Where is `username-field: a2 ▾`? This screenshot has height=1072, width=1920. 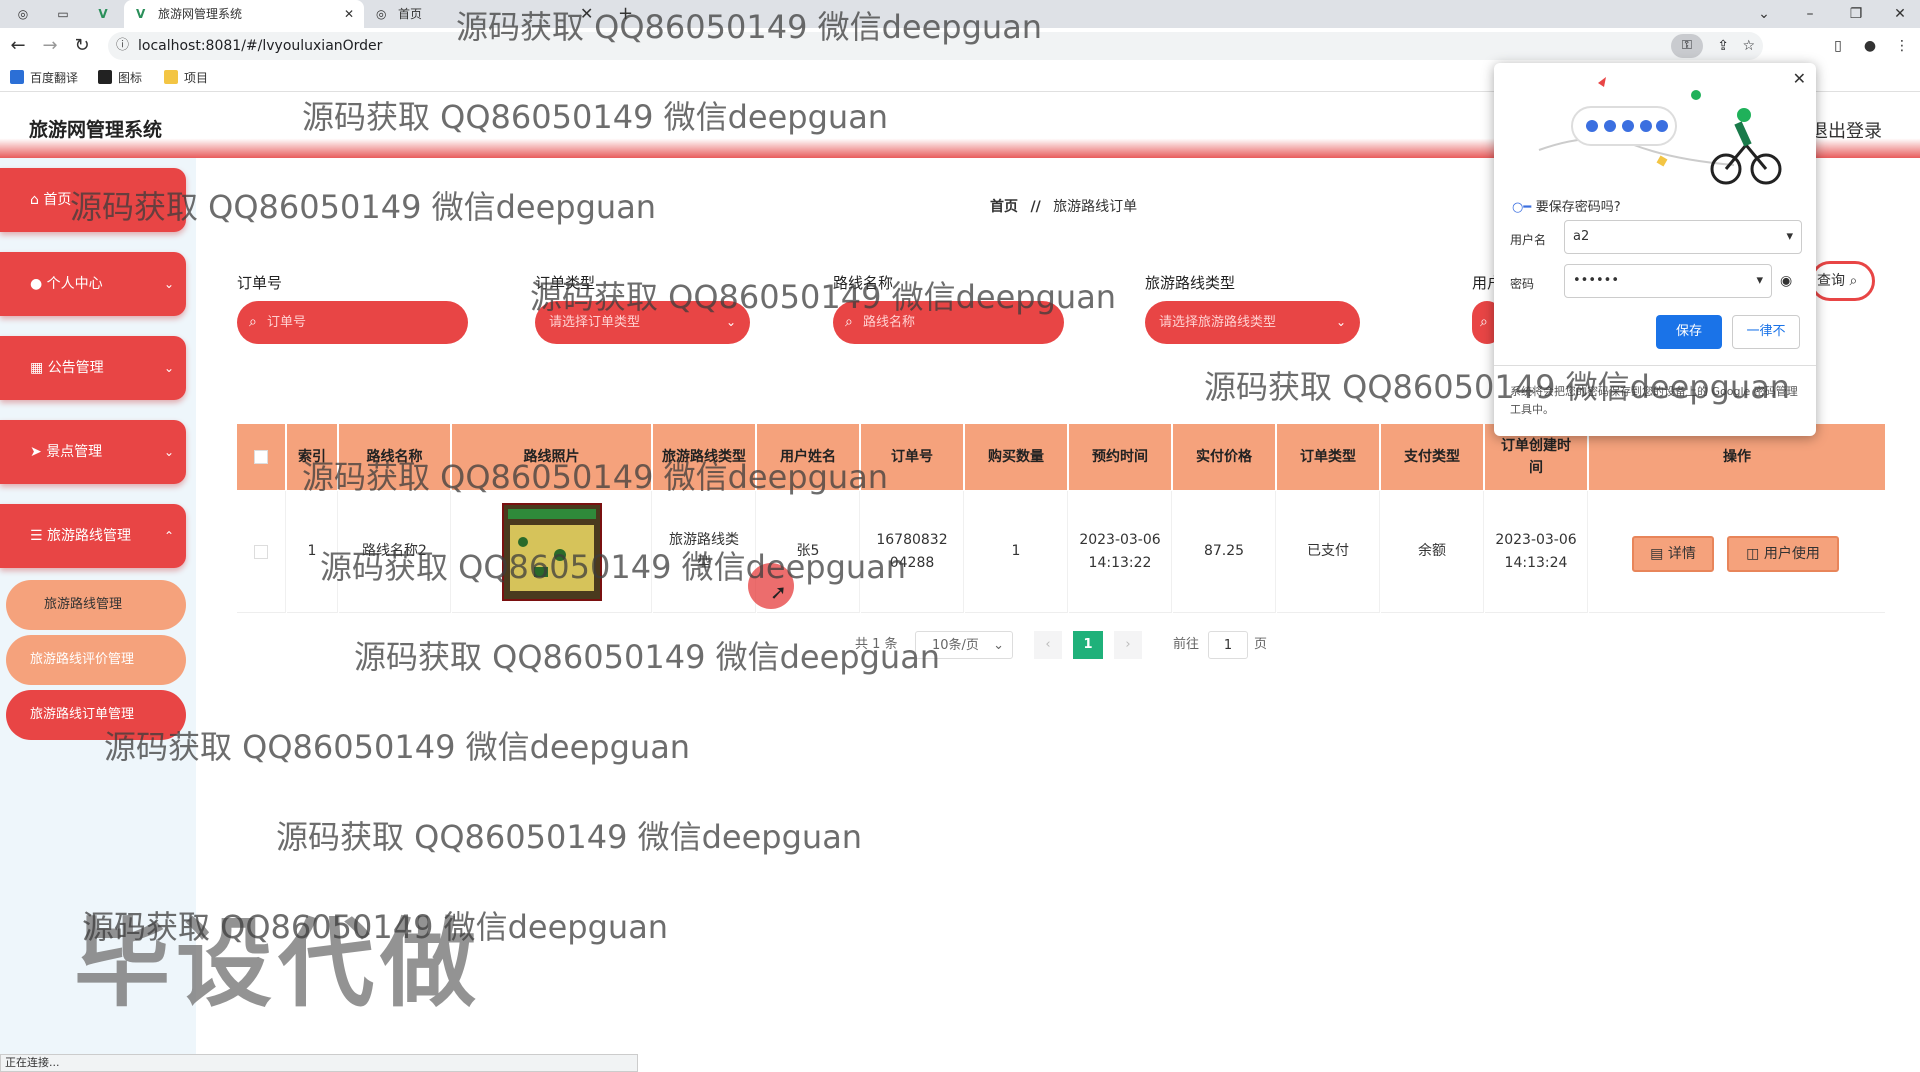 username-field: a2 ▾ is located at coordinates (1683, 237).